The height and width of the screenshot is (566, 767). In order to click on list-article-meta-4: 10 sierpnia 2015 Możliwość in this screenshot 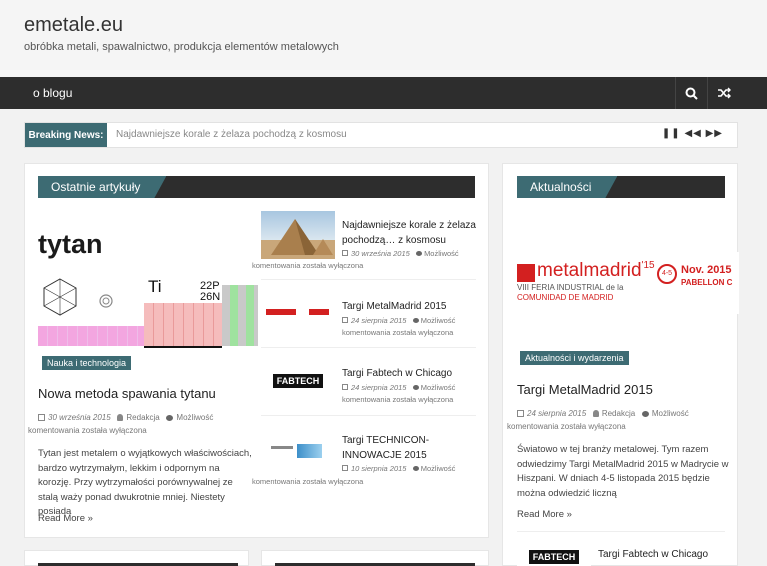, I will do `click(412, 469)`.